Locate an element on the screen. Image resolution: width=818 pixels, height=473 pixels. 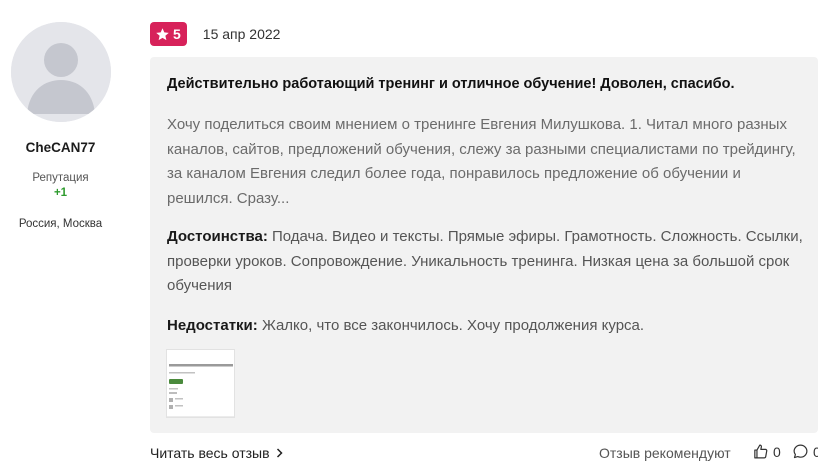
comments-count: 0 is located at coordinates (815, 451).